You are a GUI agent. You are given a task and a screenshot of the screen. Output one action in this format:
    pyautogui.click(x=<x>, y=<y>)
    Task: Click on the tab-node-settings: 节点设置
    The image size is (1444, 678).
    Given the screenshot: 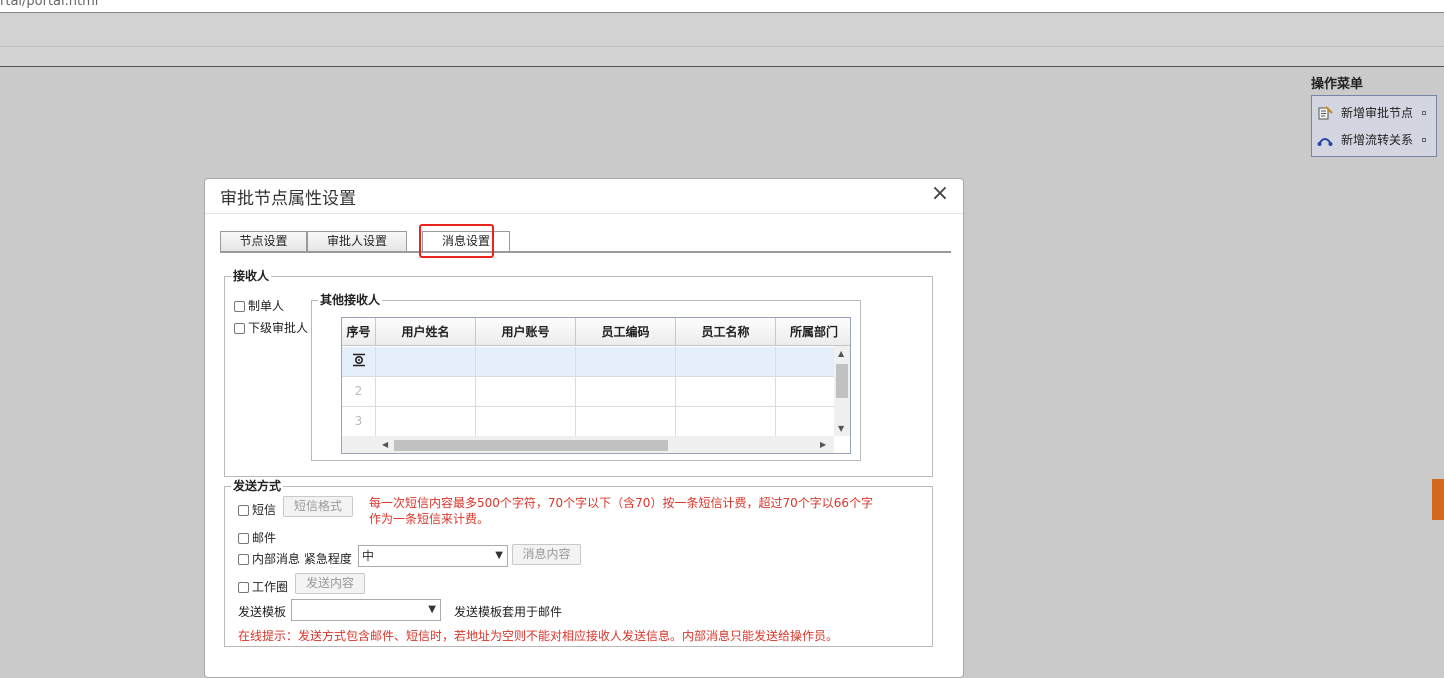 What is the action you would take?
    pyautogui.click(x=263, y=241)
    